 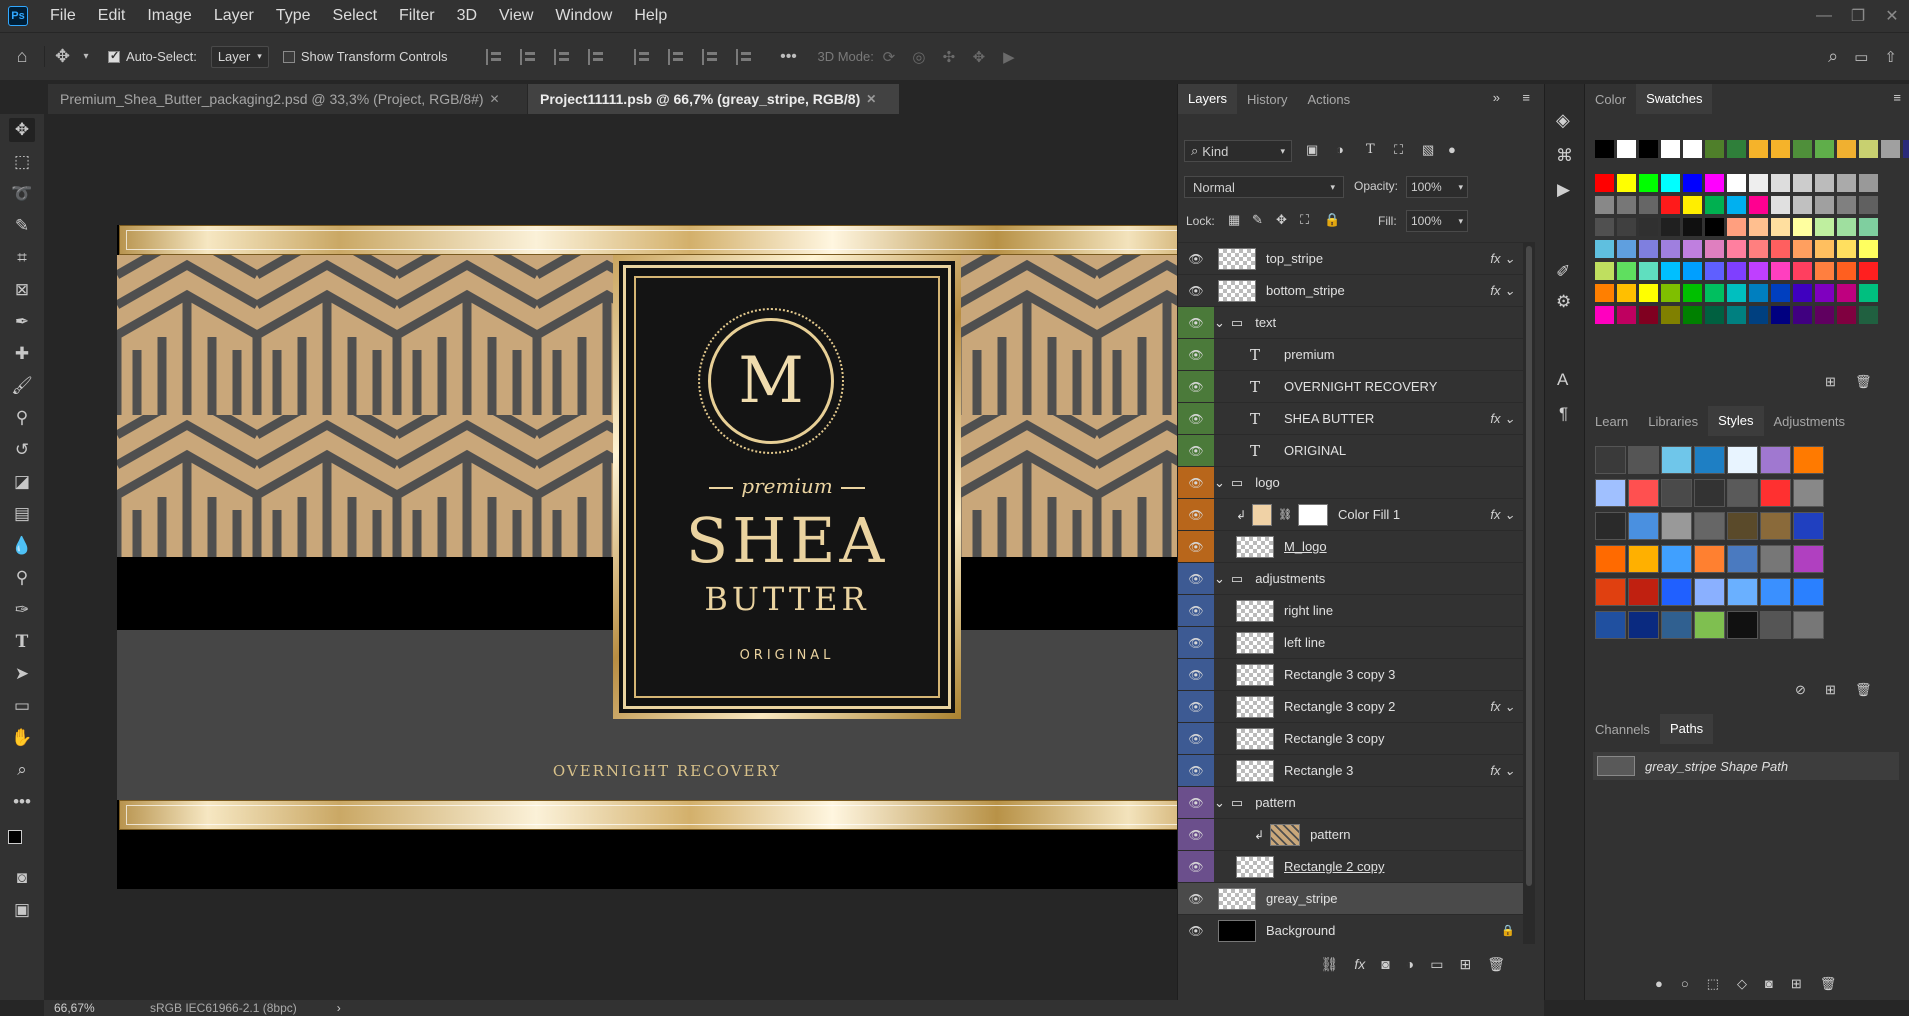 I want to click on layer-row: 👁 ↲ ⛓ Color Fill 1 fx ⌄, so click(x=1350, y=514).